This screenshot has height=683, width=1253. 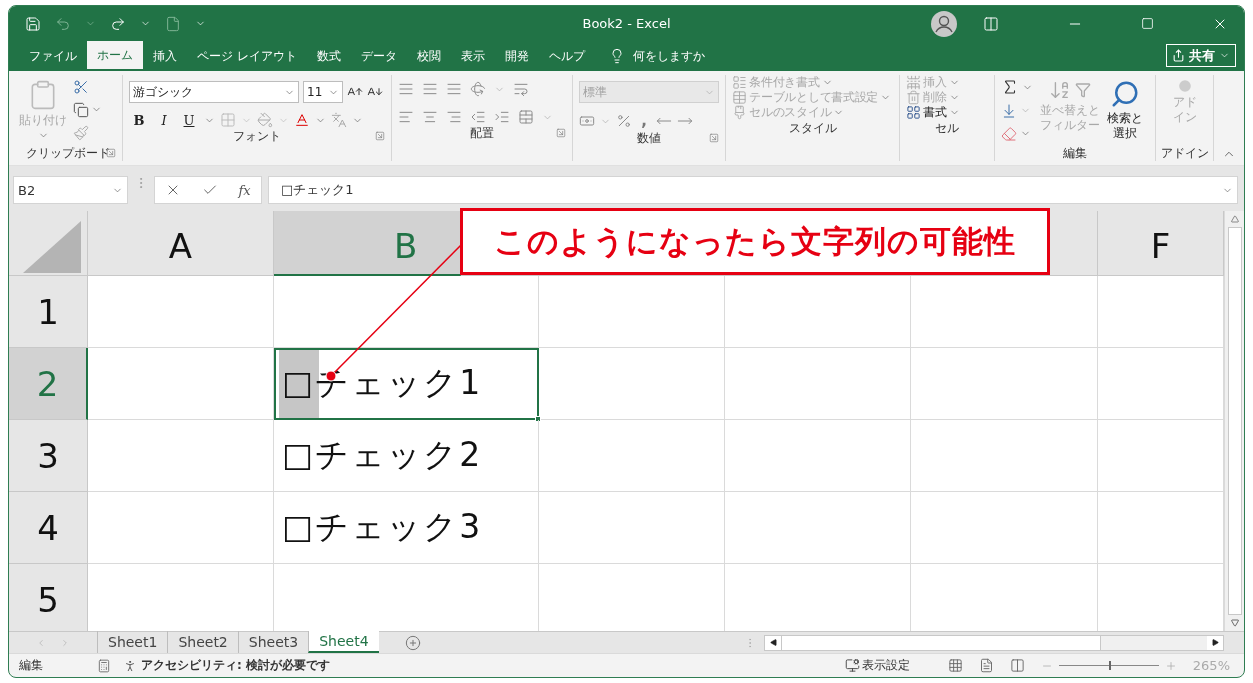 I want to click on share-button: 共有, so click(x=1201, y=55).